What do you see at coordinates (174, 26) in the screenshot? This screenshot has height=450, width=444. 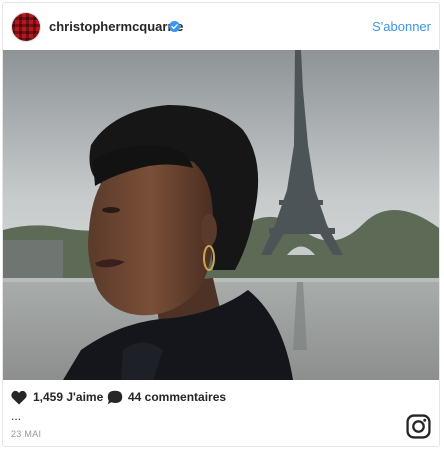 I see `verified-badge-icon` at bounding box center [174, 26].